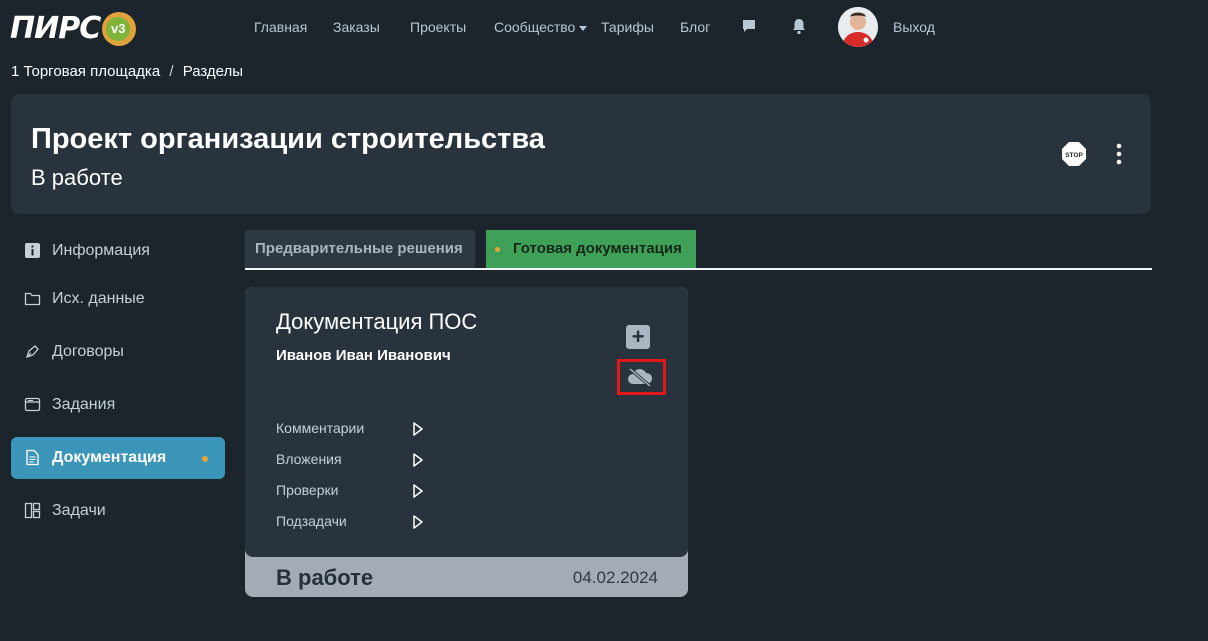 The width and height of the screenshot is (1208, 641). I want to click on sidebar-item-info: Информация, so click(118, 251).